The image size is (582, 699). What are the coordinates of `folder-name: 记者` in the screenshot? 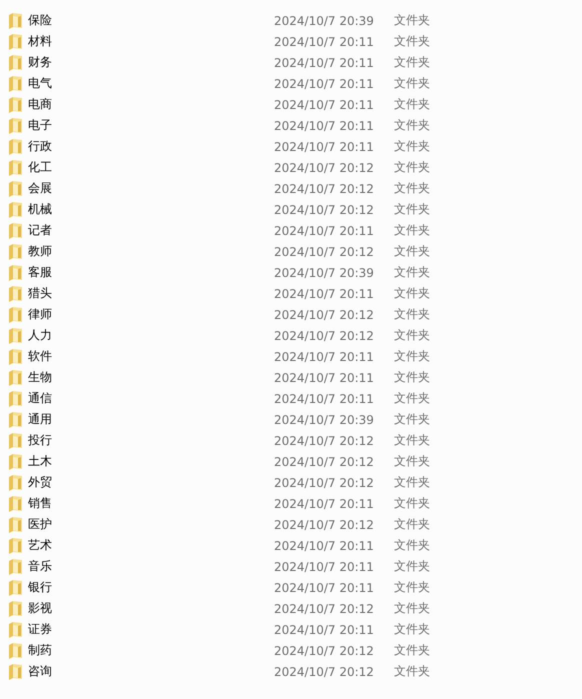 It's located at (151, 230).